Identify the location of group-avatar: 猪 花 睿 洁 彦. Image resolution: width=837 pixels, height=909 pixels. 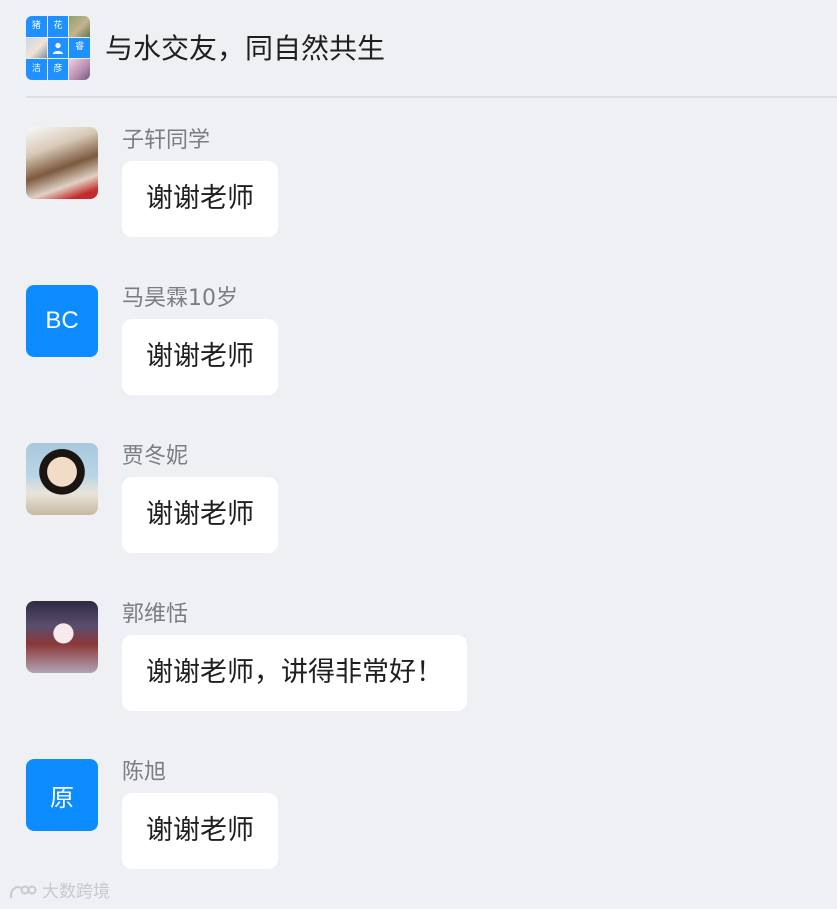
(58, 48).